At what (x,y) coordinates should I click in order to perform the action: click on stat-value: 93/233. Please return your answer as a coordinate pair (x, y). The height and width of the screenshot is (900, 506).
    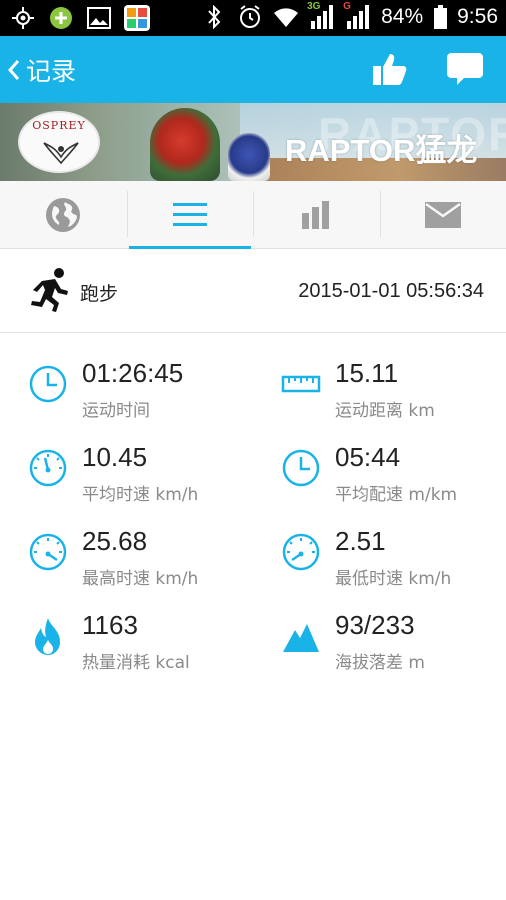
    Looking at the image, I should click on (375, 625).